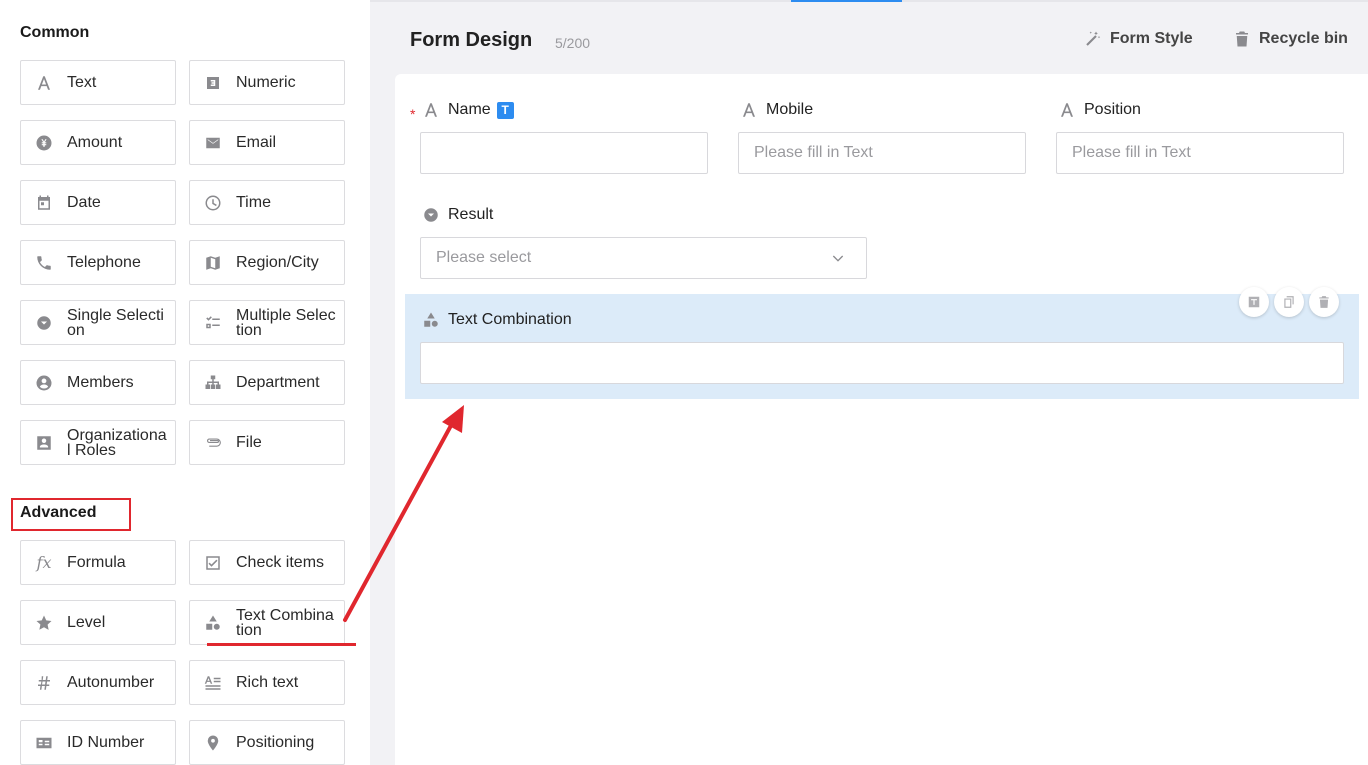 This screenshot has width=1368, height=765. Describe the element at coordinates (1303, 38) in the screenshot. I see `recycle-bin-label: Recycle bin` at that location.